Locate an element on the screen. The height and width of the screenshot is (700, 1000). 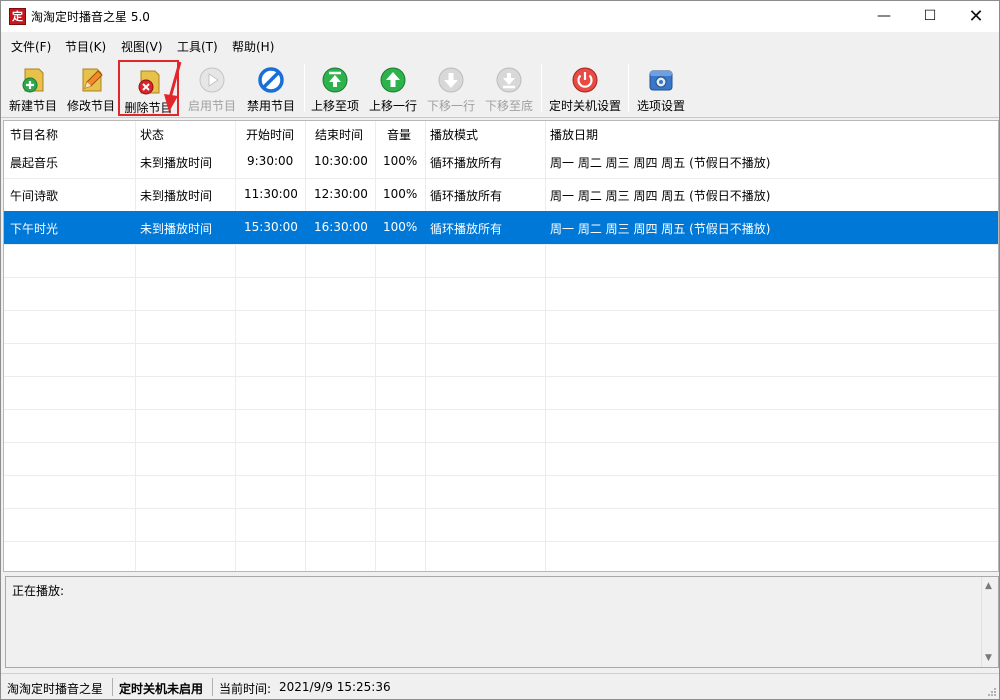
table-header: 节目名称 状态 开始时间 结束时间 音量 播放模式 播放日期 is located at coordinates (501, 133).